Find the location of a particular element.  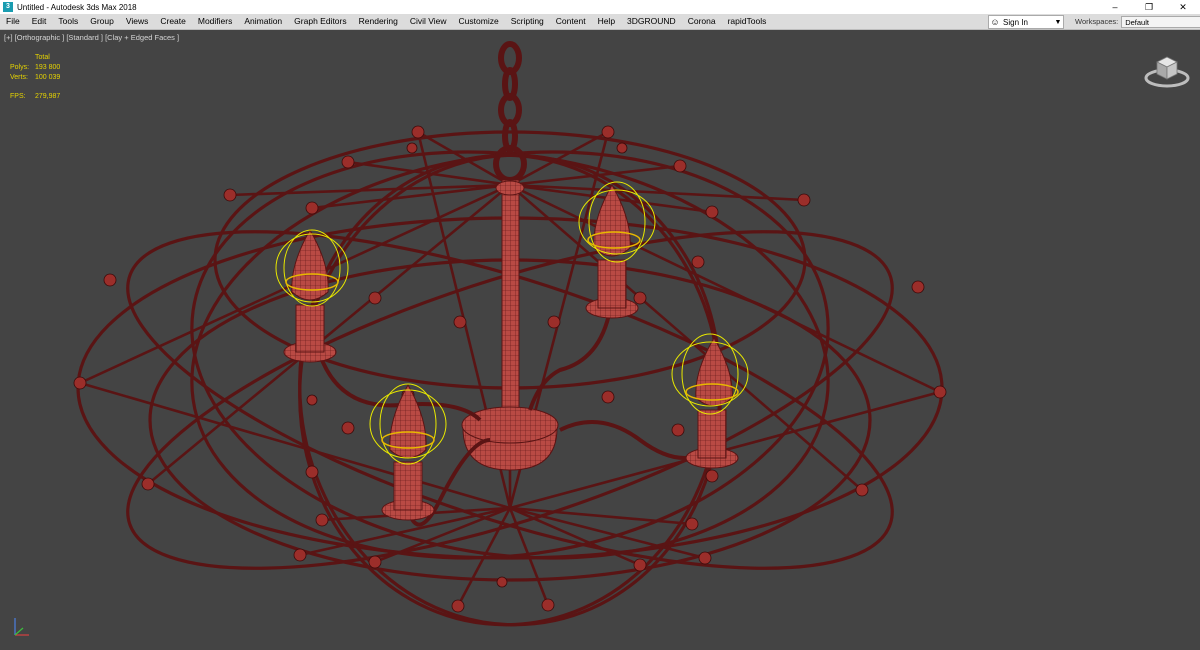

menu-views: Views is located at coordinates (137, 21).